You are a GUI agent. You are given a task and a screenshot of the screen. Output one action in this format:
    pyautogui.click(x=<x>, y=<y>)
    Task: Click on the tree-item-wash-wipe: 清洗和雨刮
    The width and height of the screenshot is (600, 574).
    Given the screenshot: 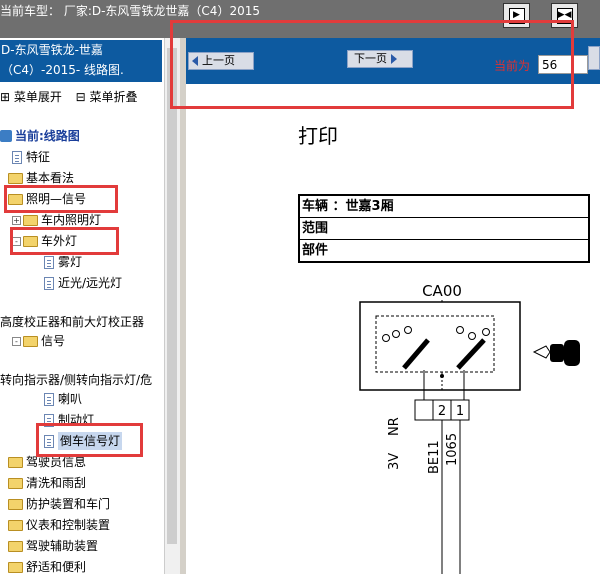 What is the action you would take?
    pyautogui.click(x=47, y=483)
    